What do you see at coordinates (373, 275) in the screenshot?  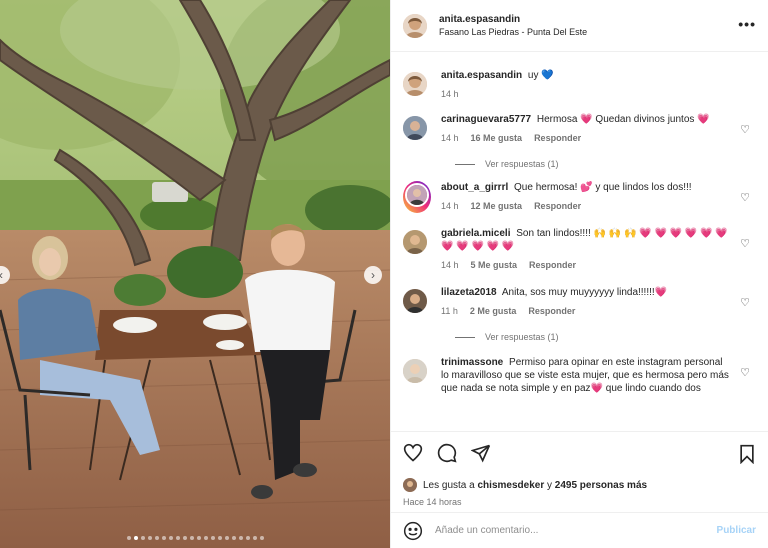 I see `next-photo-button: ›` at bounding box center [373, 275].